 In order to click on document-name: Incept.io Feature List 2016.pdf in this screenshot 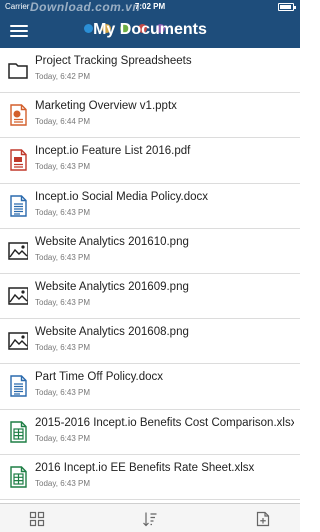, I will do `click(113, 151)`.